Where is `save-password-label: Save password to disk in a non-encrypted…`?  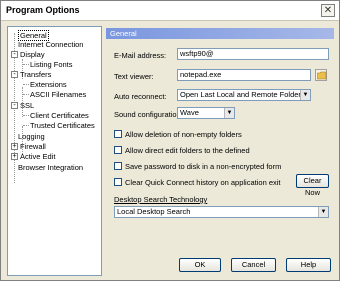 save-password-label: Save password to disk in a non-encrypted… is located at coordinates (203, 166).